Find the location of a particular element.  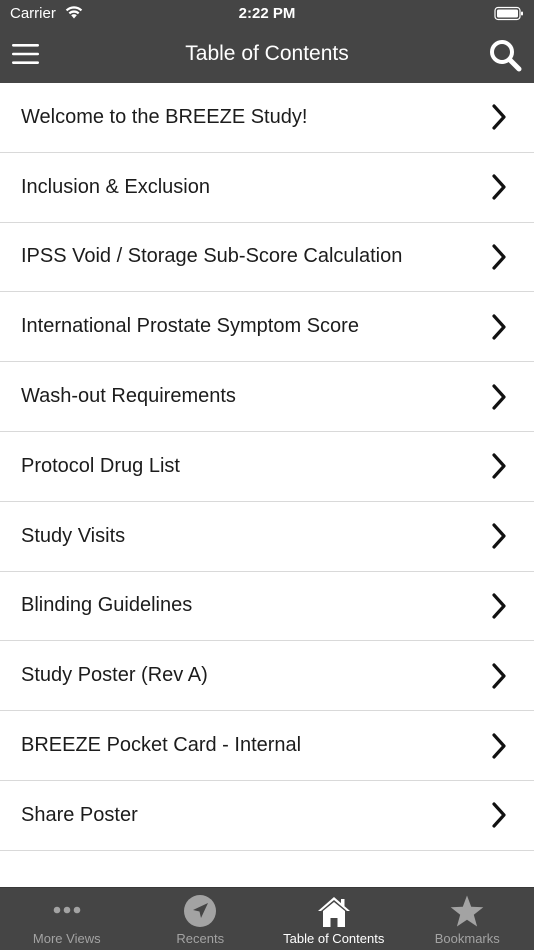

toc-item-label: Welcome to the BREEZE Study! is located at coordinates (164, 116).